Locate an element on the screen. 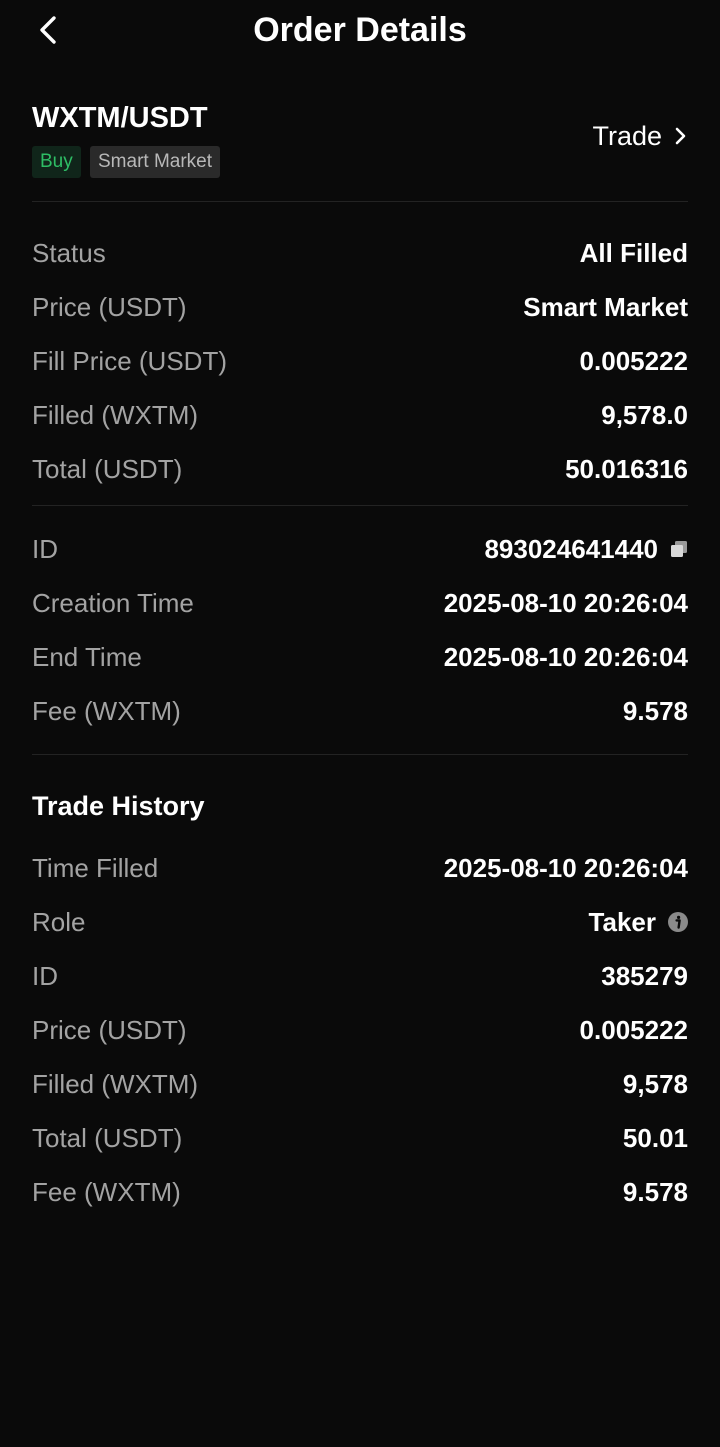  row-value: Smart Market is located at coordinates (605, 307).